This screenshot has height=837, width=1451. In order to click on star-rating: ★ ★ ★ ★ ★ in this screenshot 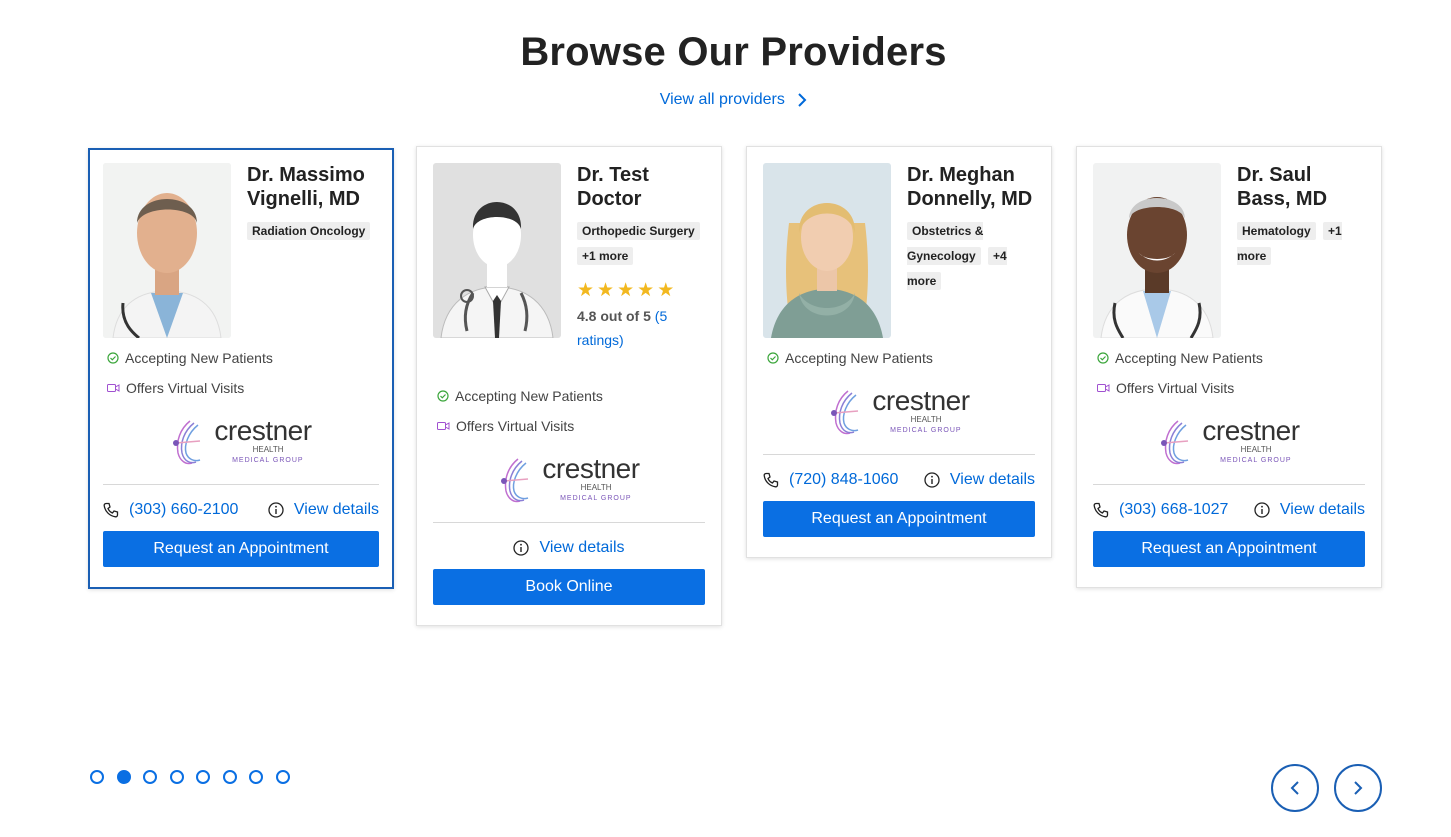, I will do `click(641, 290)`.